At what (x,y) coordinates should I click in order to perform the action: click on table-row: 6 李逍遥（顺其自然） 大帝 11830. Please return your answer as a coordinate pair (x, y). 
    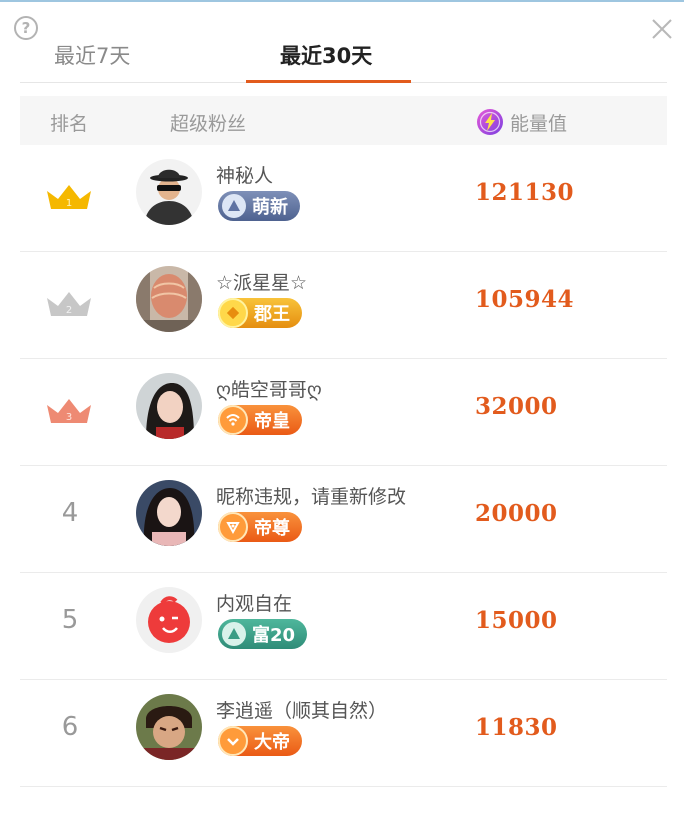
    Looking at the image, I should click on (343, 733).